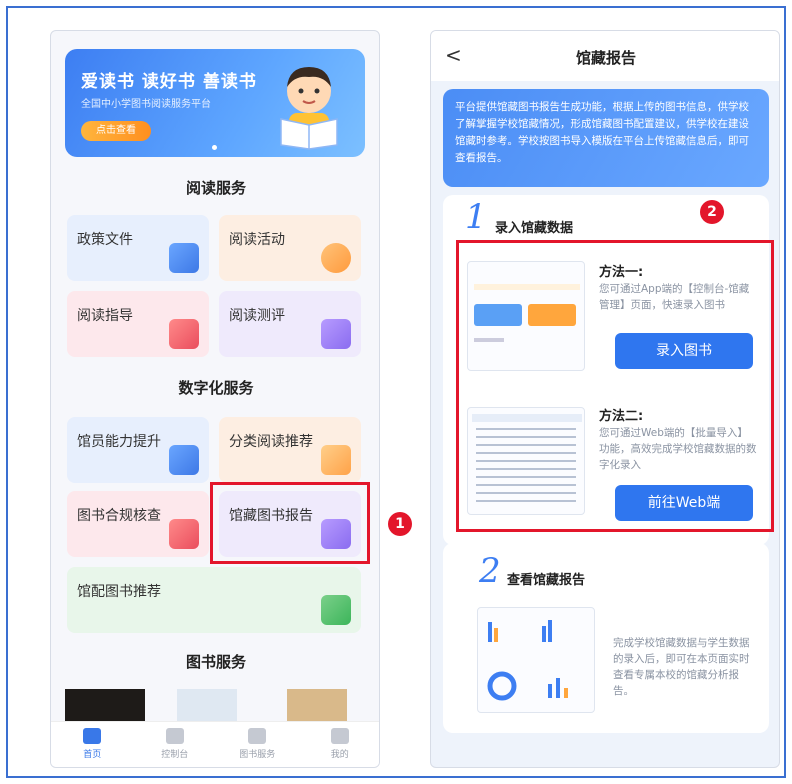  Describe the element at coordinates (174, 736) in the screenshot. I see `grid-icon` at that location.